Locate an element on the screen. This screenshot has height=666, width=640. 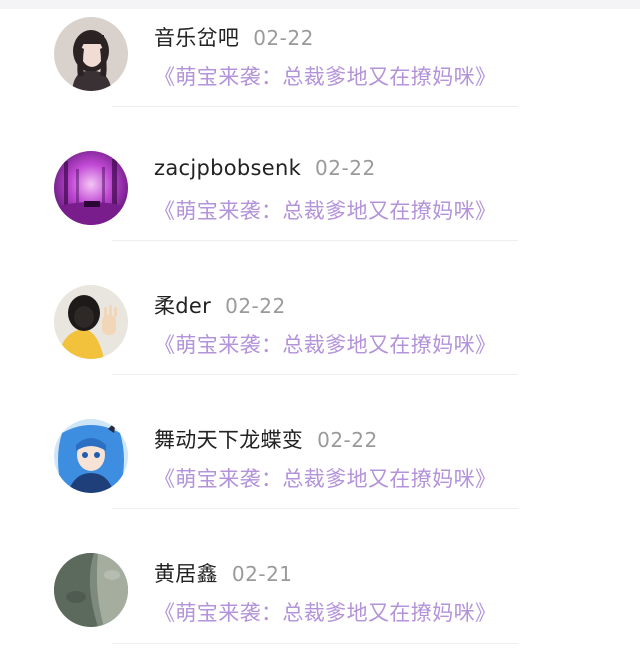
comment-meta: zacjpbobsenk 02-22 is located at coordinates (265, 168).